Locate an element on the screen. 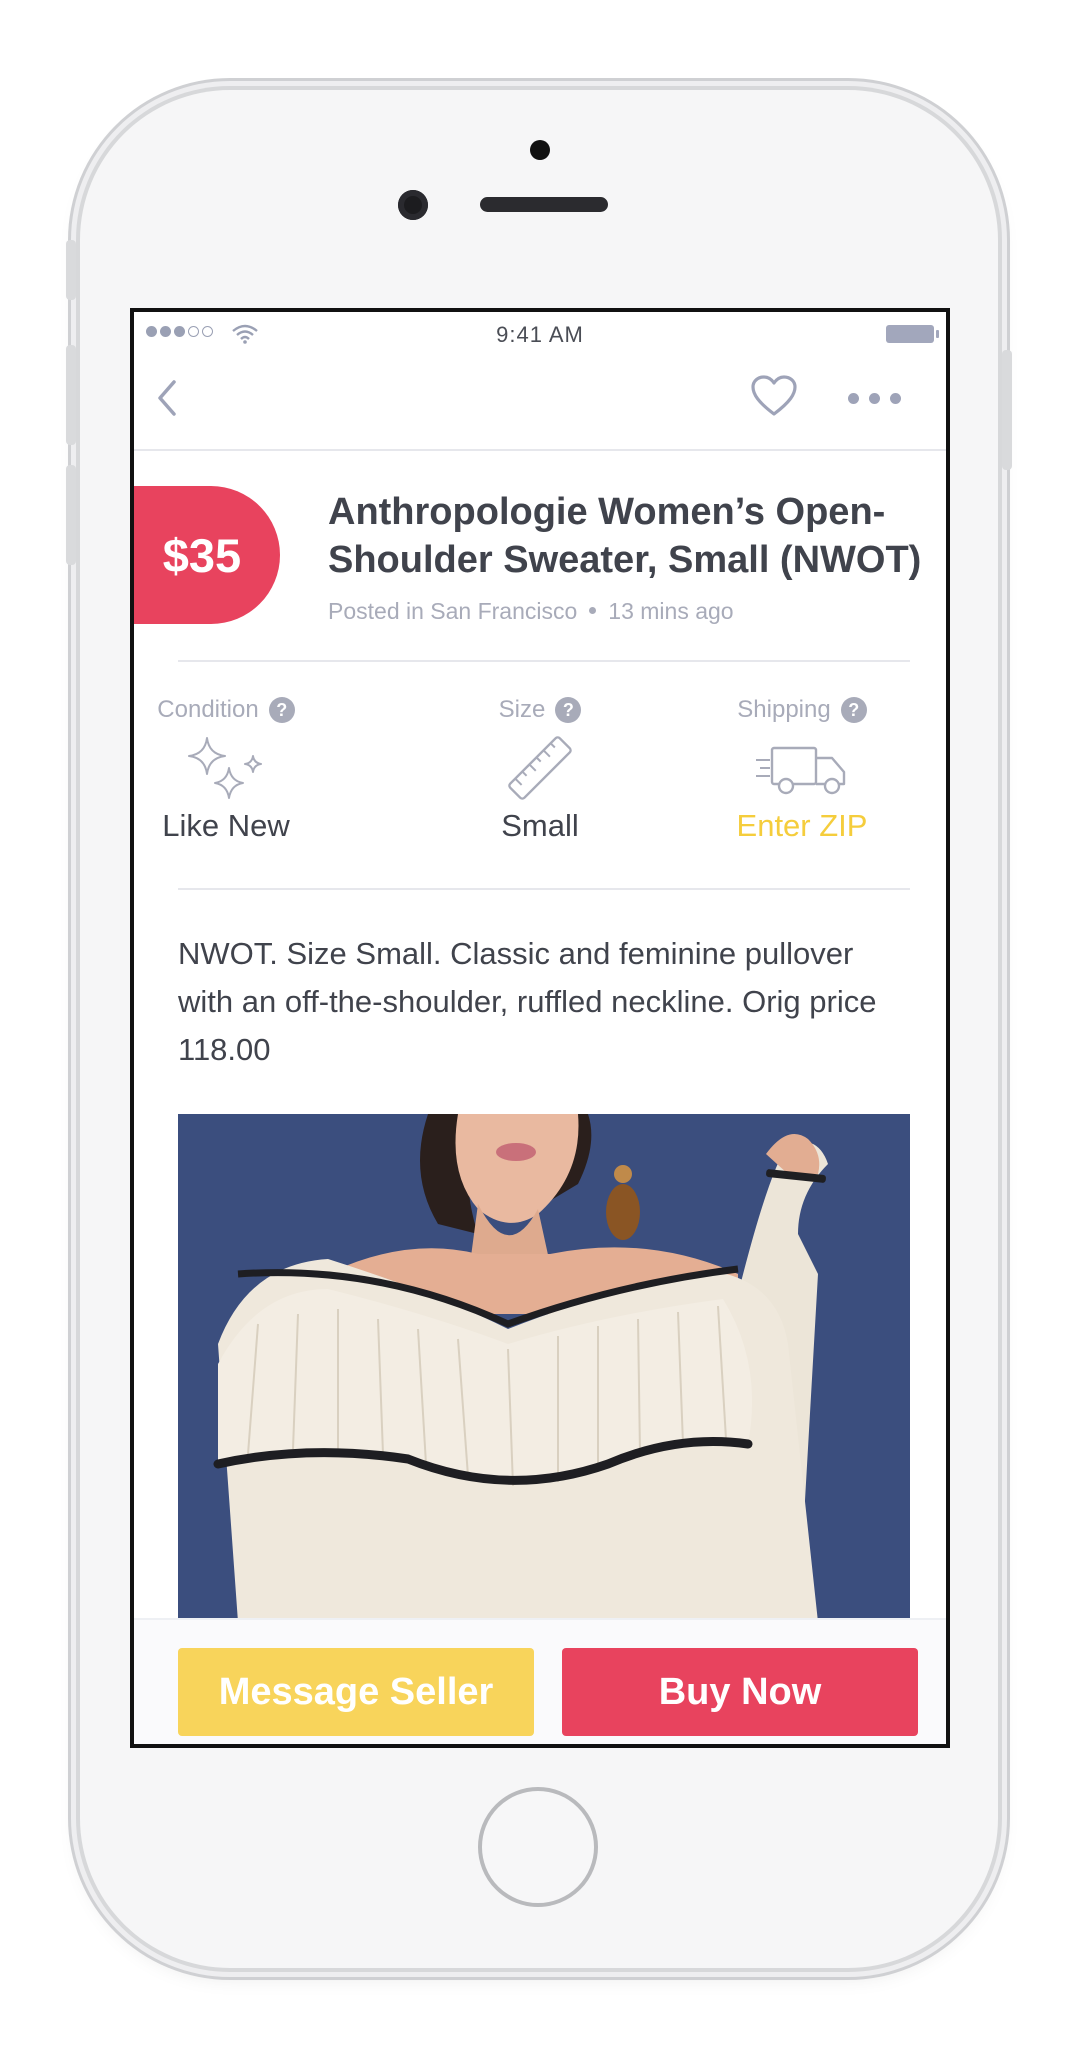 This screenshot has height=2068, width=1080. heart-icon is located at coordinates (774, 396).